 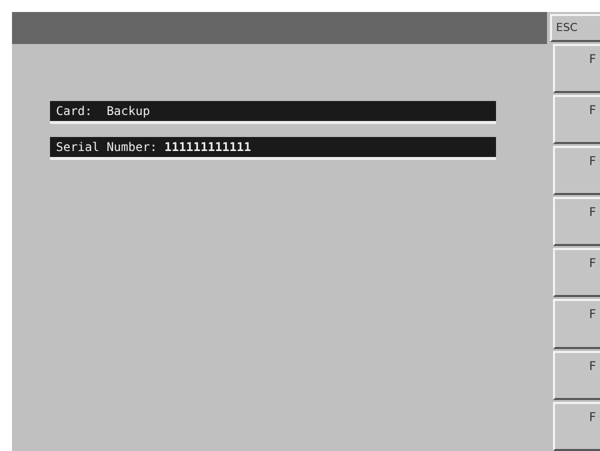 What do you see at coordinates (273, 148) in the screenshot?
I see `info-field: Serial Number: 111111111111` at bounding box center [273, 148].